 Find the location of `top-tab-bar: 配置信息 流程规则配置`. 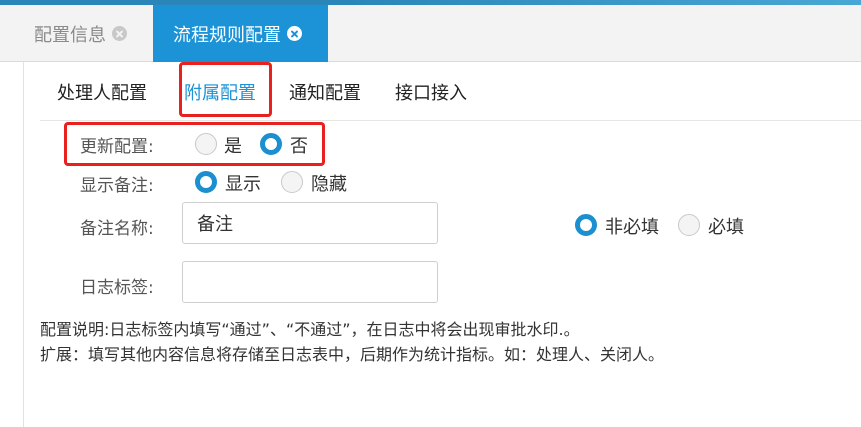

top-tab-bar: 配置信息 流程规则配置 is located at coordinates (430, 31).